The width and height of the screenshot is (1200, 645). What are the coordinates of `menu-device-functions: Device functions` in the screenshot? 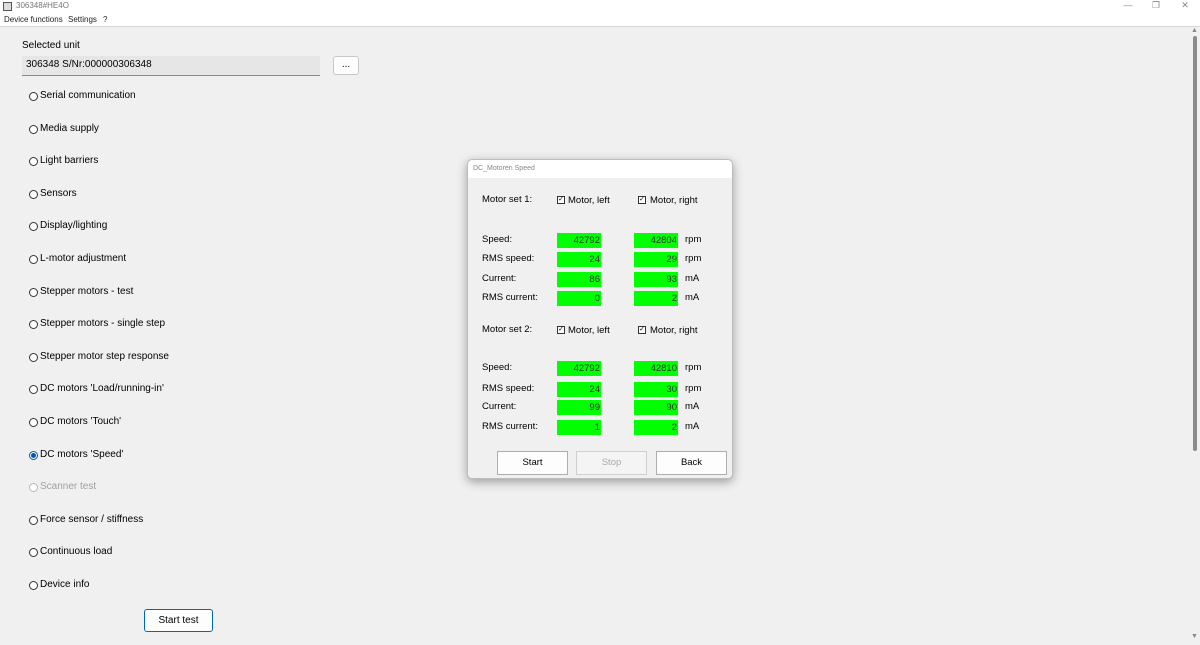 It's located at (33, 19).